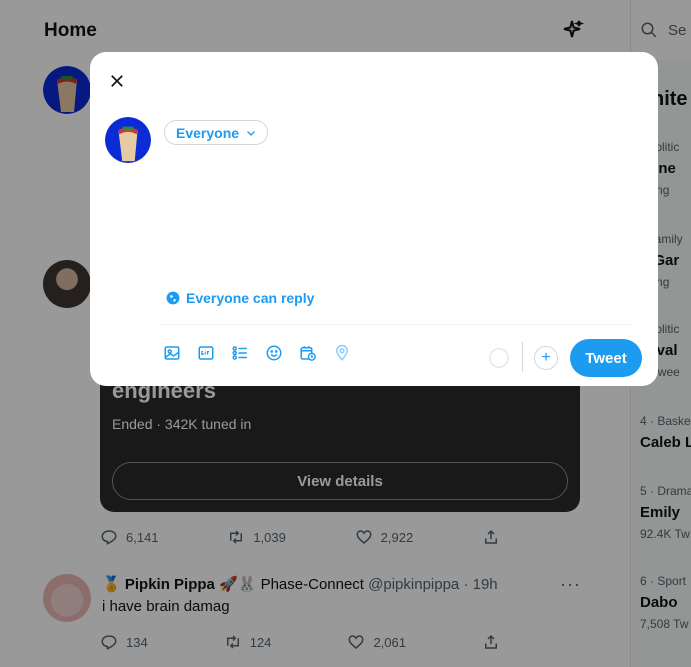 The height and width of the screenshot is (667, 691). I want to click on chevron-down-icon, so click(251, 133).